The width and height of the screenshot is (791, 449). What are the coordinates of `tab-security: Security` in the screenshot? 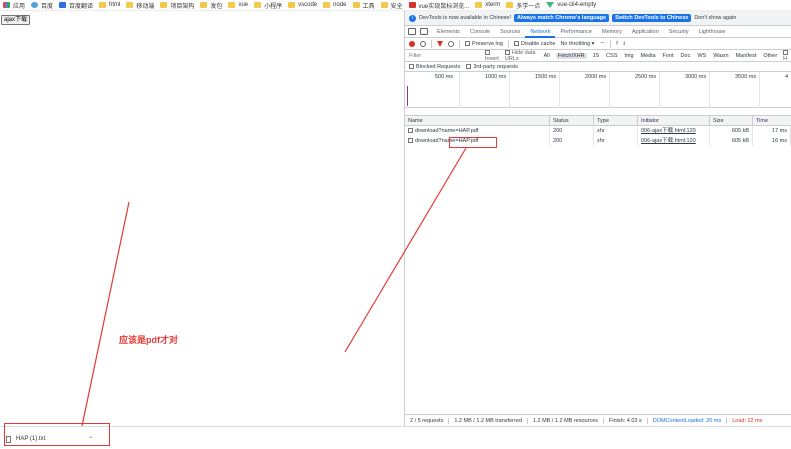 It's located at (679, 32).